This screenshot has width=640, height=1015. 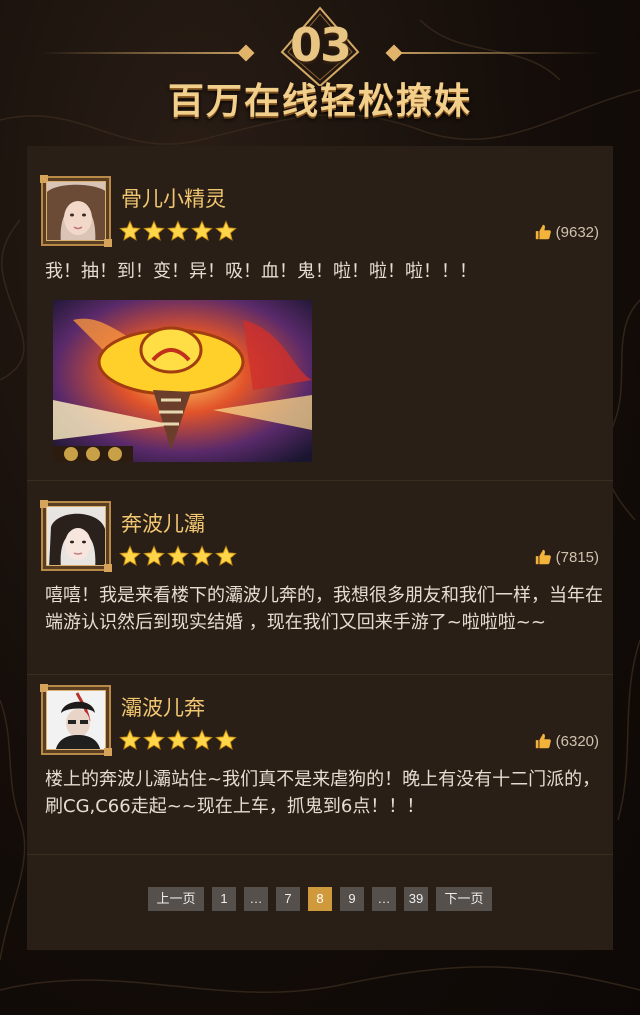 What do you see at coordinates (224, 899) in the screenshot?
I see `page-button: 1` at bounding box center [224, 899].